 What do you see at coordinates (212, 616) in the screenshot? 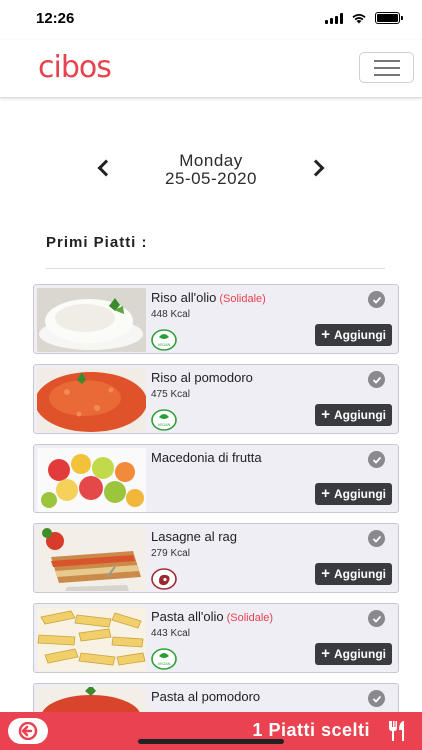
I see `dish-name: Pasta all'olio (Solidale)` at bounding box center [212, 616].